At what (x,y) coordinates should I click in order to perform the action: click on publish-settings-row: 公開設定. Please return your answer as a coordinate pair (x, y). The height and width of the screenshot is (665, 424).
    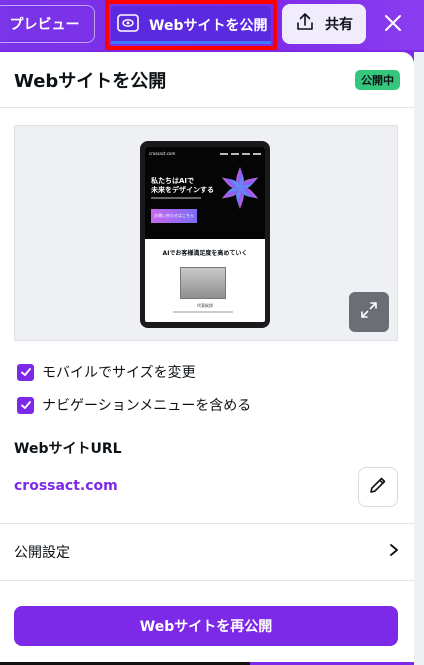
    Looking at the image, I should click on (207, 552).